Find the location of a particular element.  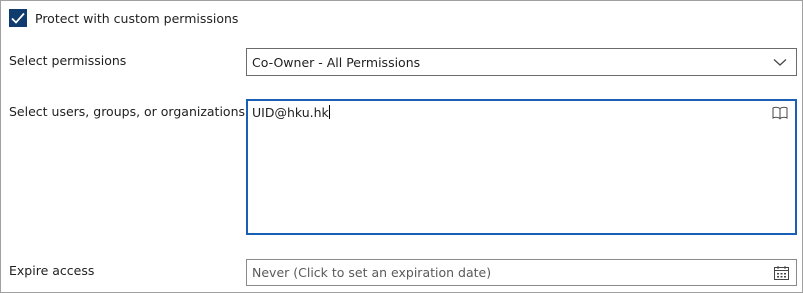

calendar-icon is located at coordinates (781, 272).